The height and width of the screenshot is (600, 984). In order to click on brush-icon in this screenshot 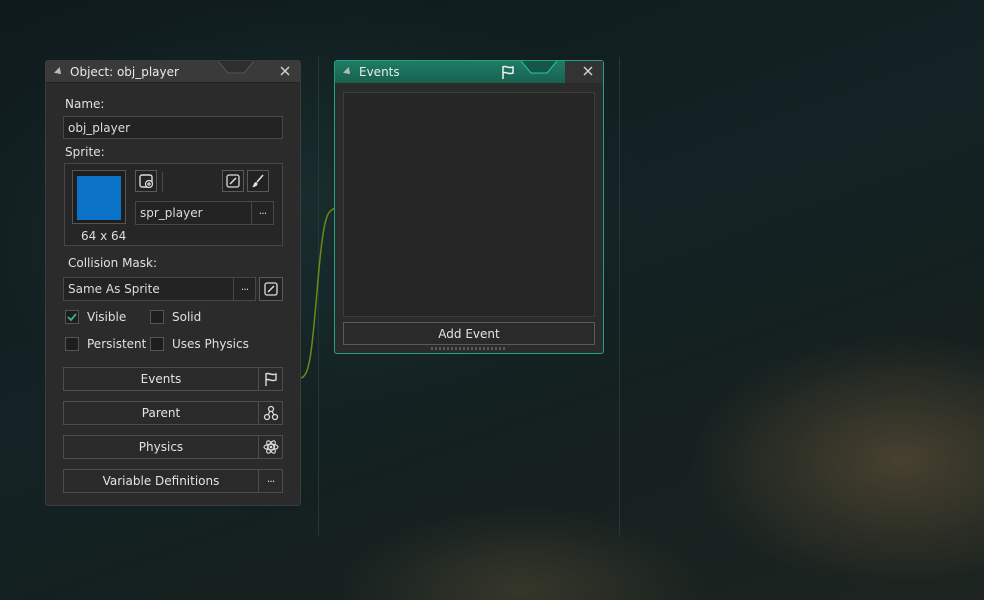, I will do `click(258, 180)`.